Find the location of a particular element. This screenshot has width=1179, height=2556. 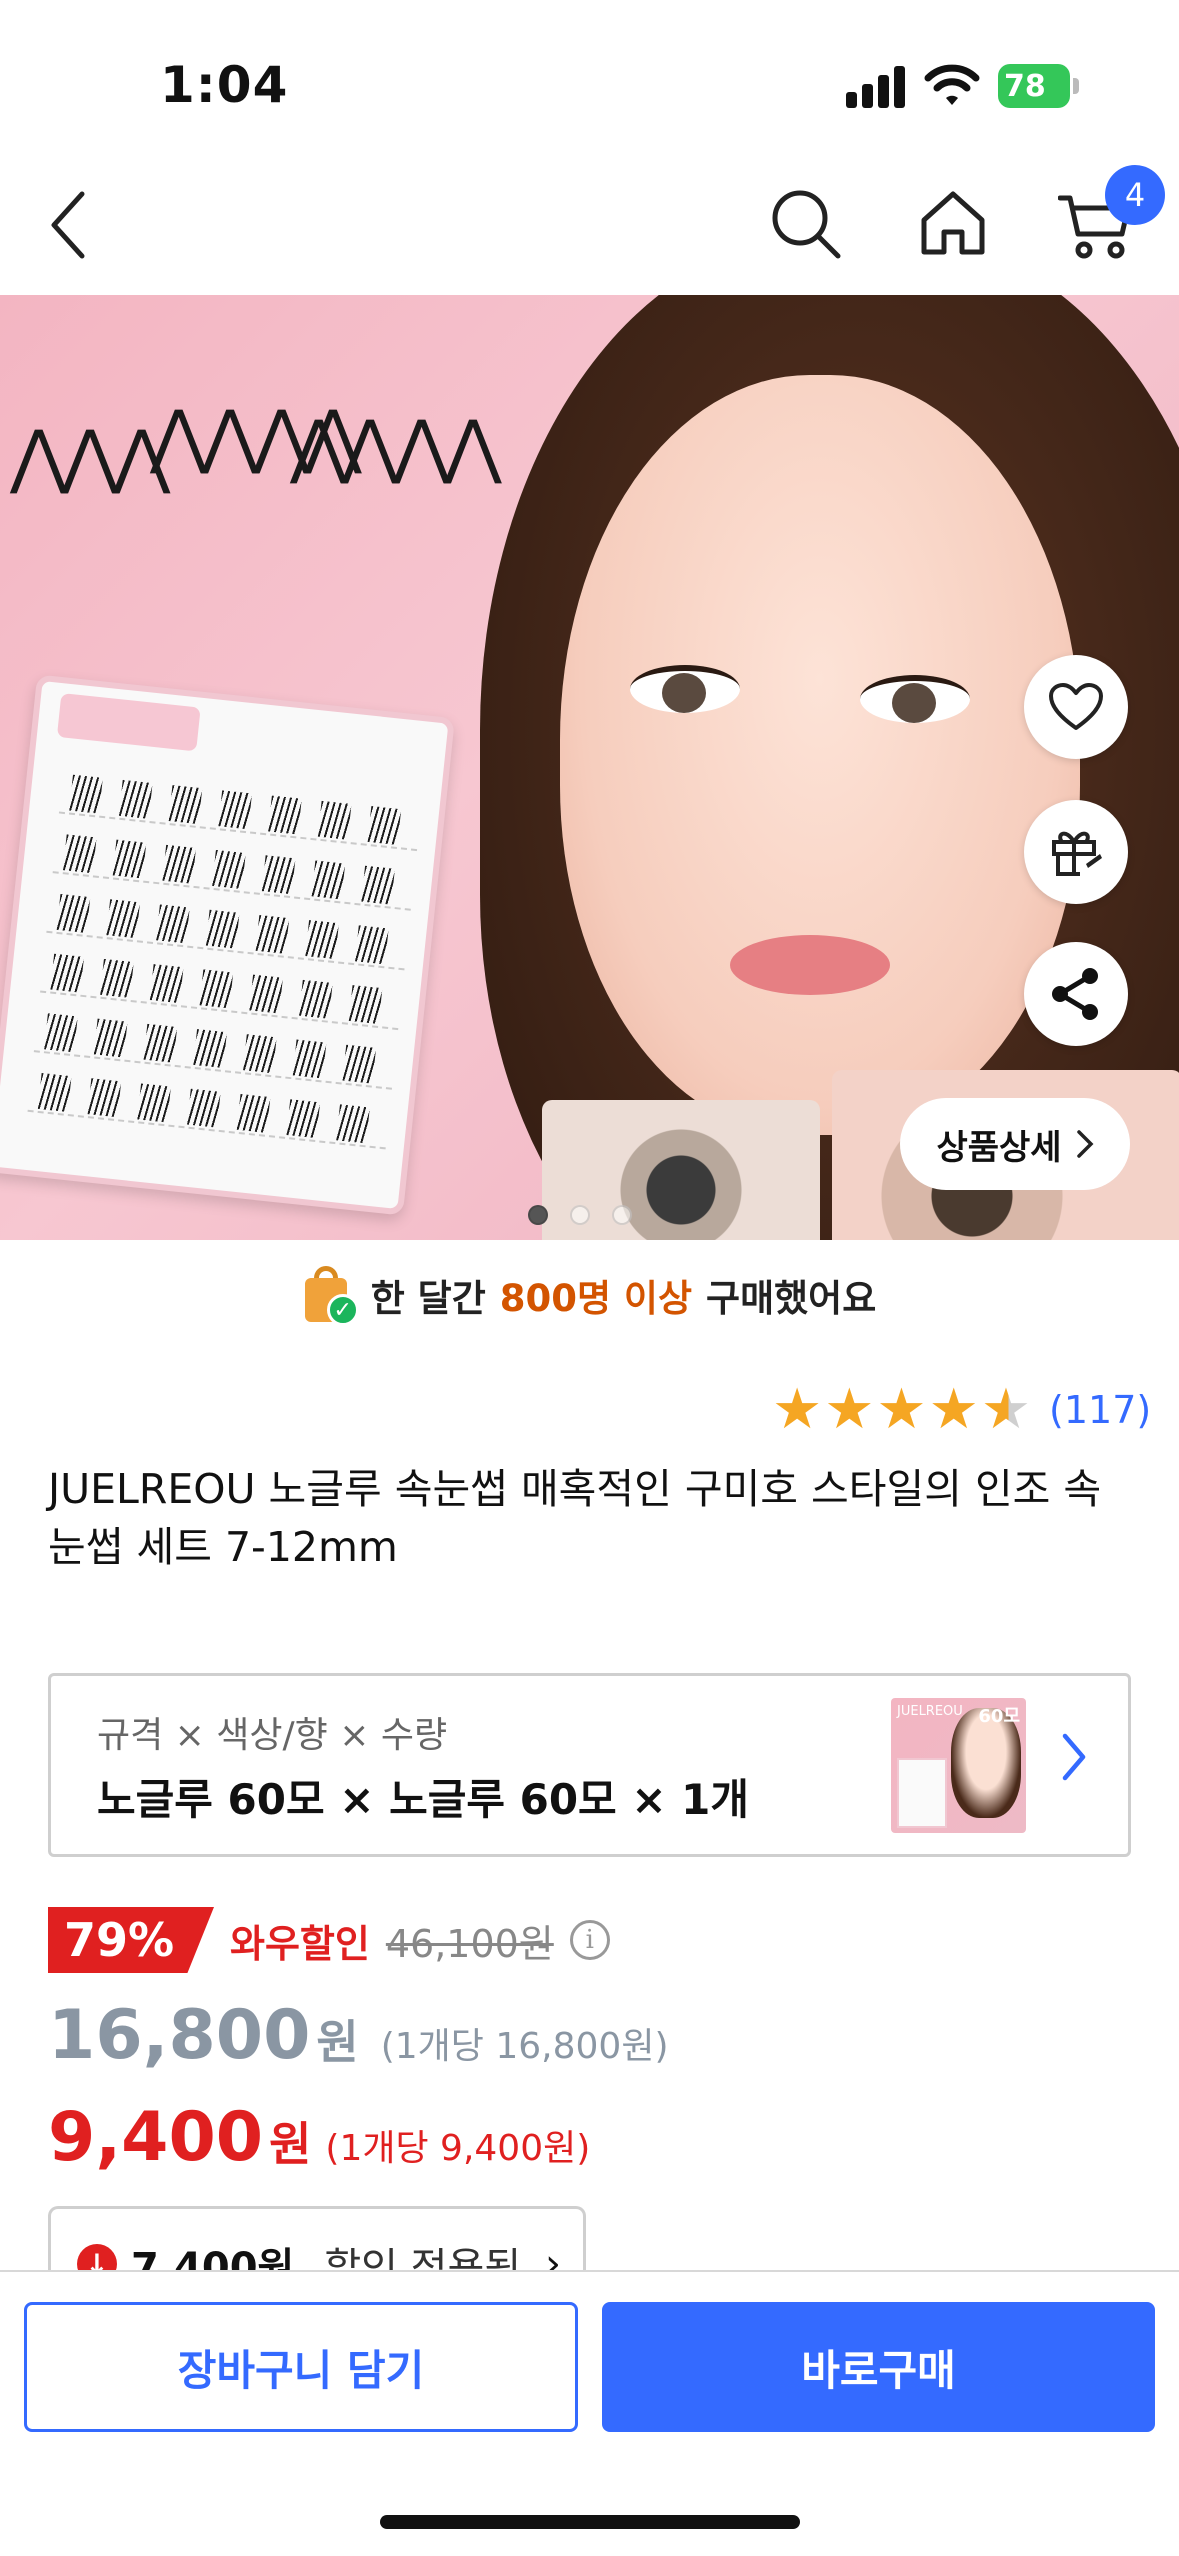

discount-row: 79% 와우할인 46,100원 i is located at coordinates (329, 1940).